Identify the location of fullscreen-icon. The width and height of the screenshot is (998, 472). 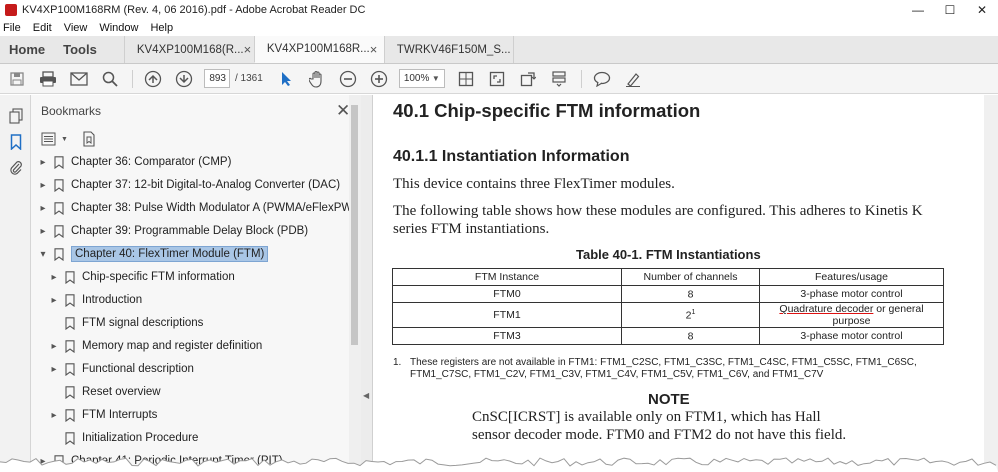
(497, 79).